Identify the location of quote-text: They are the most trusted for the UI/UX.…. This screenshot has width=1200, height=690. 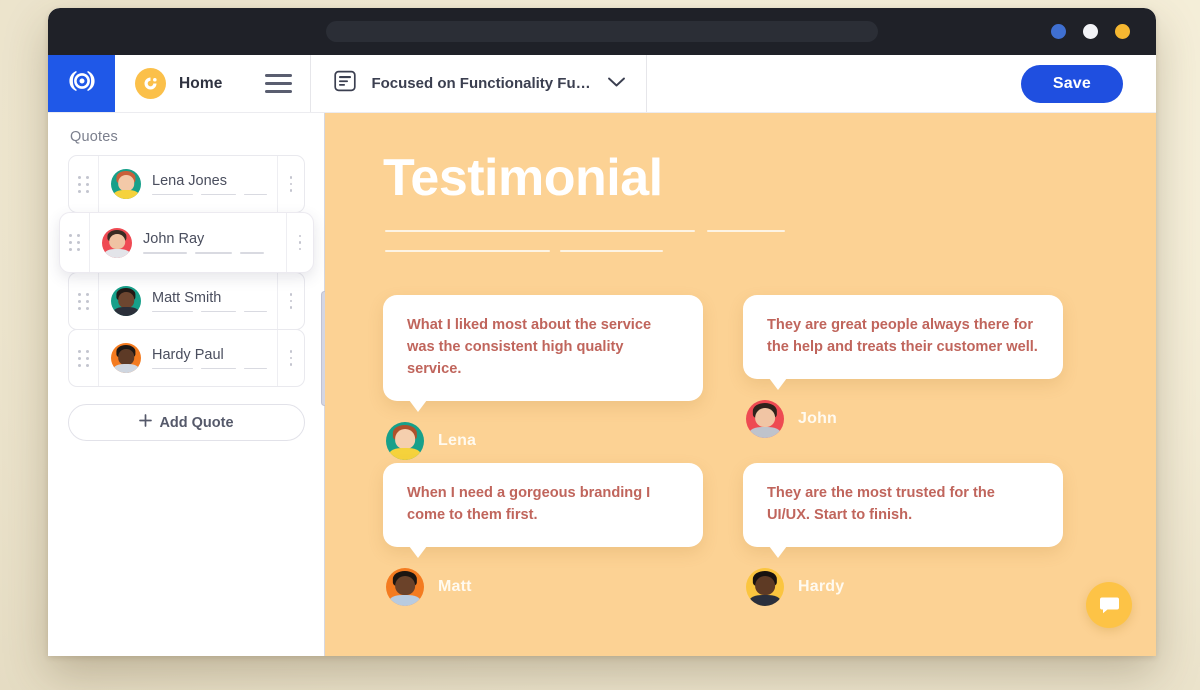
(881, 504).